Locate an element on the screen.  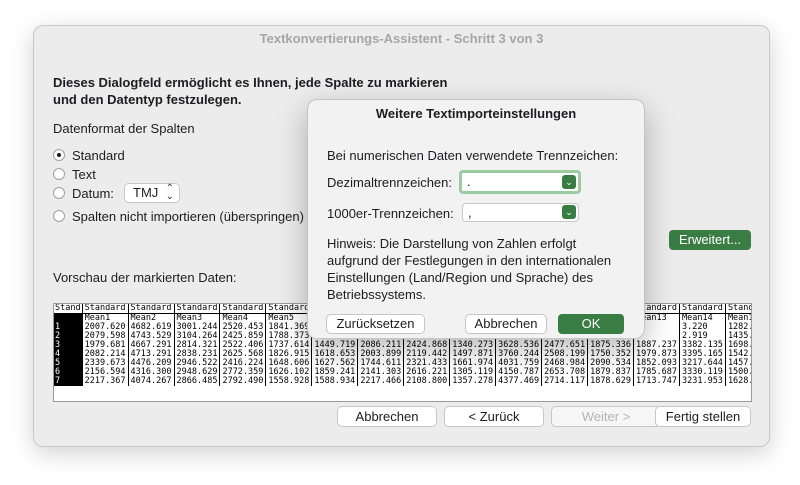
preview-cell: 1713.747 is located at coordinates (656, 381).